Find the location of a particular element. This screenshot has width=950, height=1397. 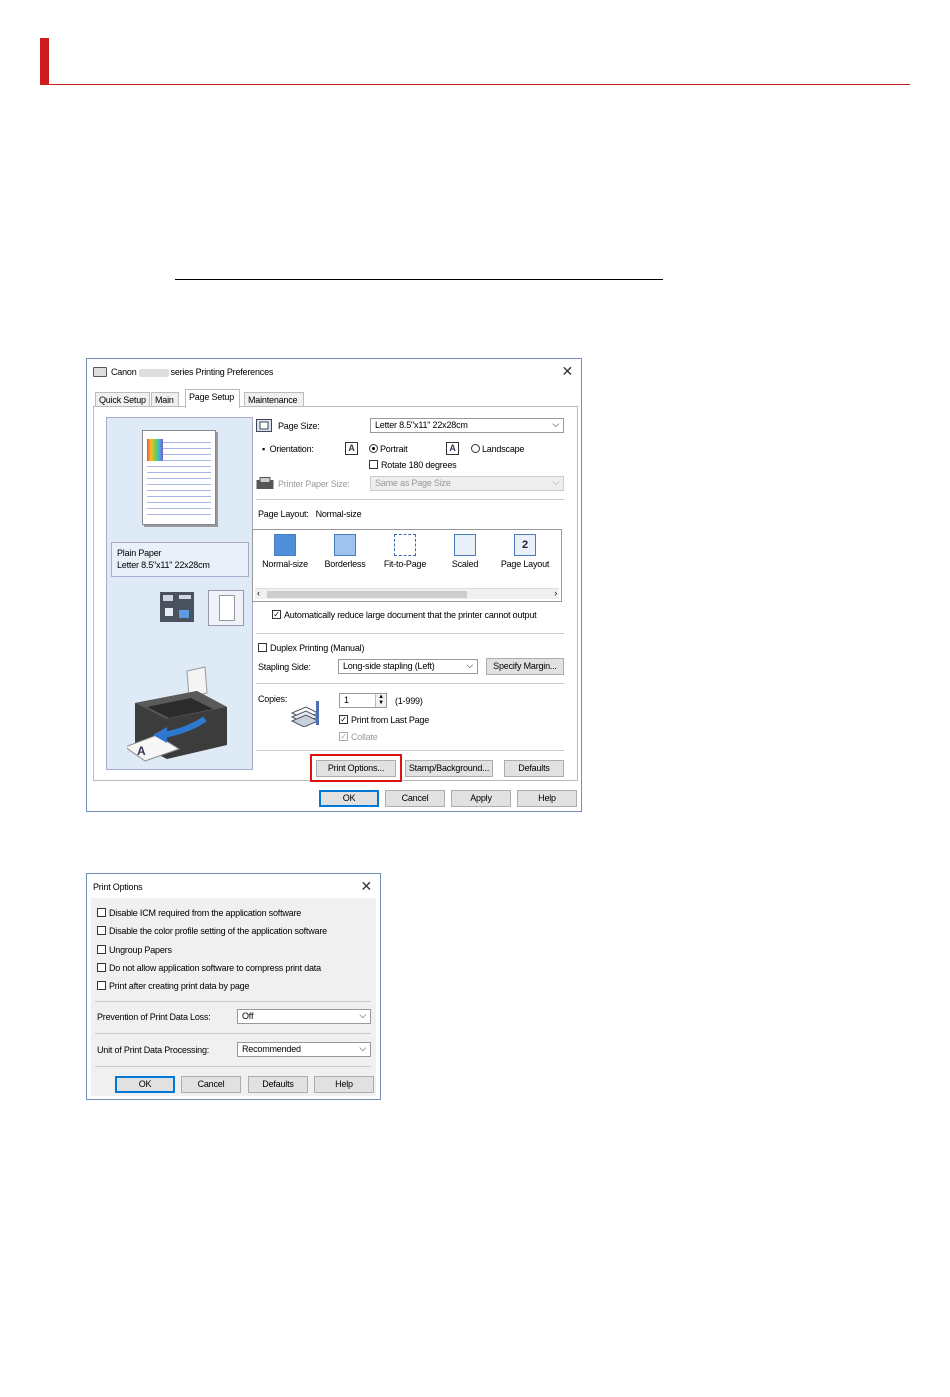

paper-source-icon is located at coordinates (177, 607).